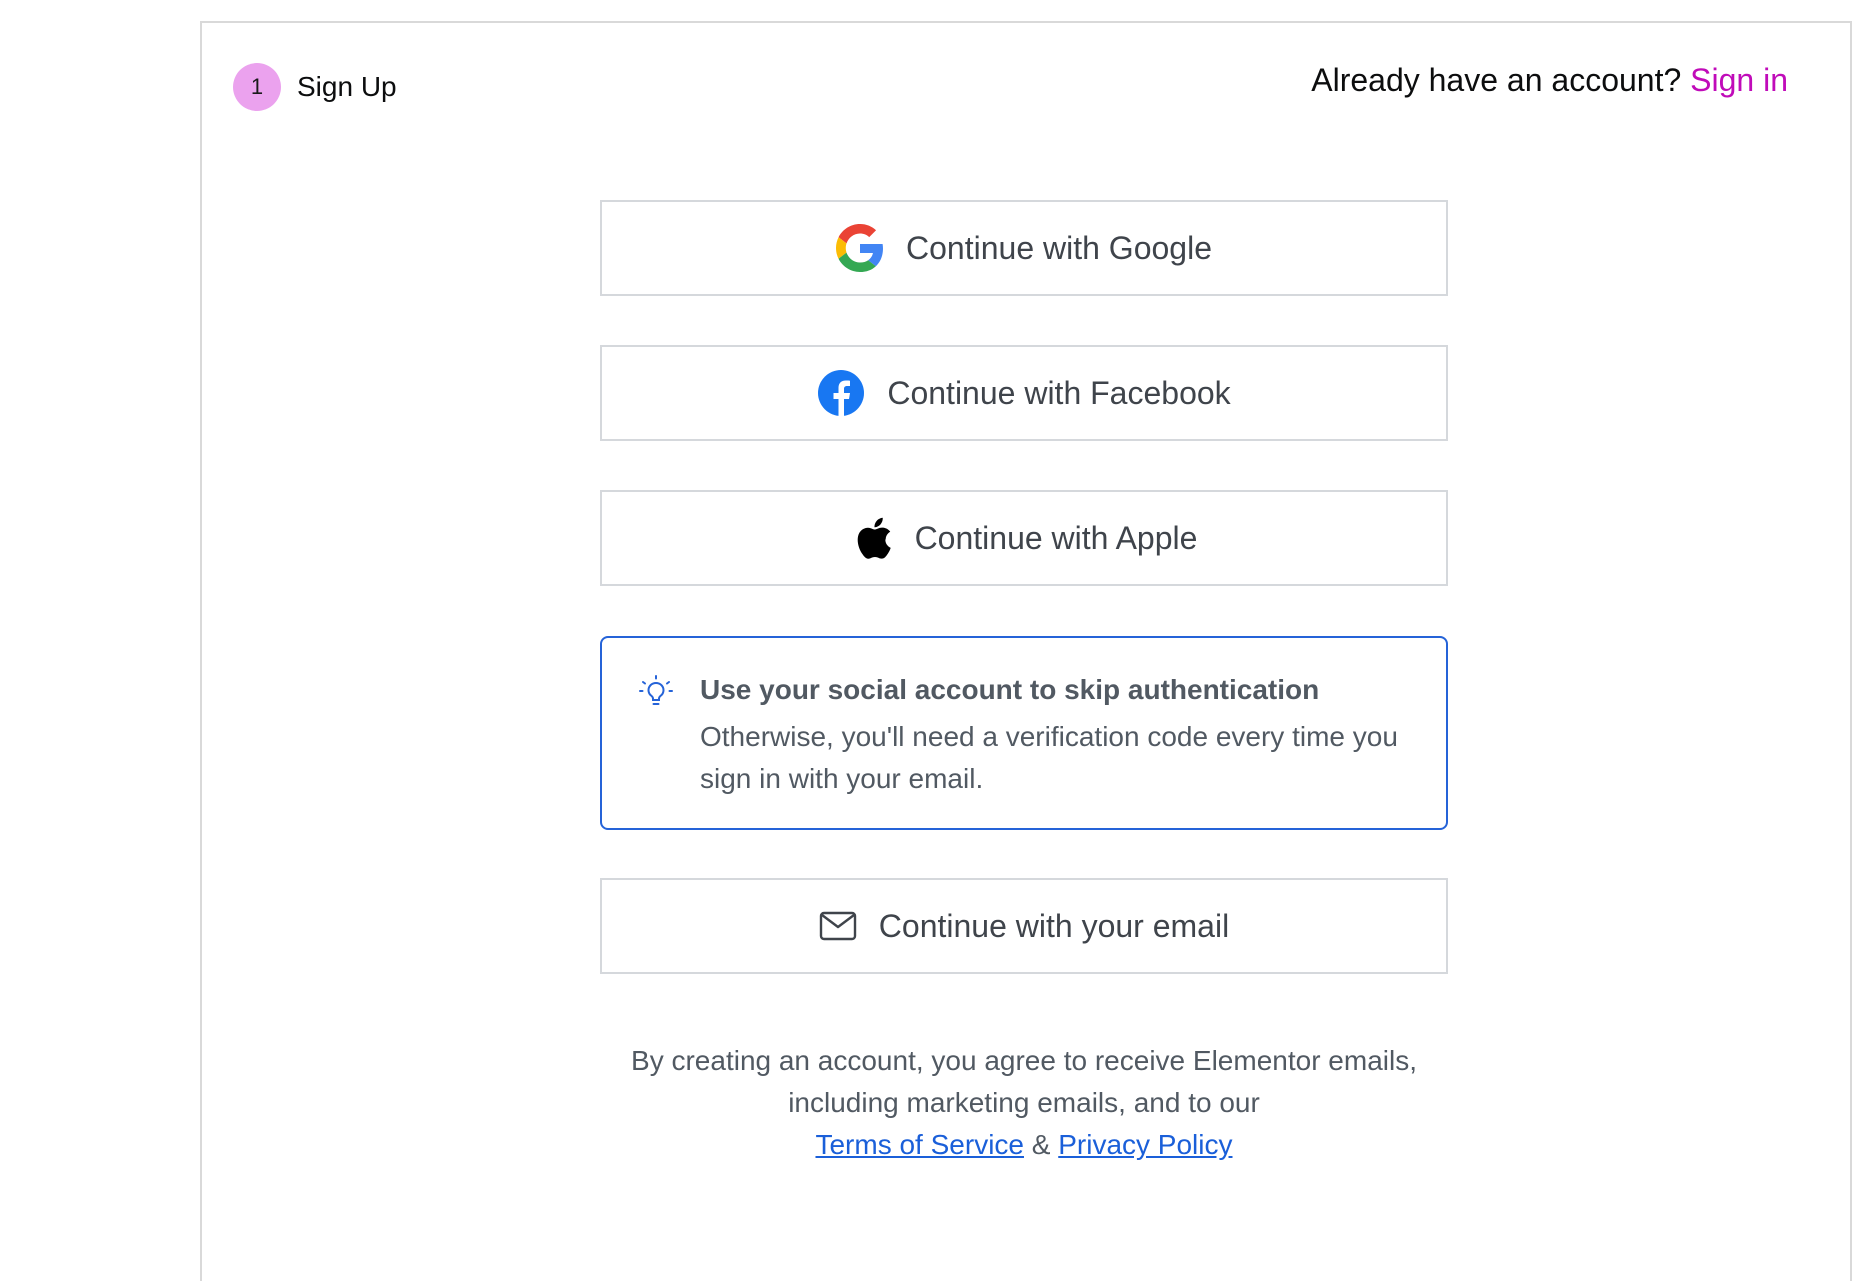 The image size is (1862, 1281). What do you see at coordinates (656, 694) in the screenshot?
I see `lightbulb-icon` at bounding box center [656, 694].